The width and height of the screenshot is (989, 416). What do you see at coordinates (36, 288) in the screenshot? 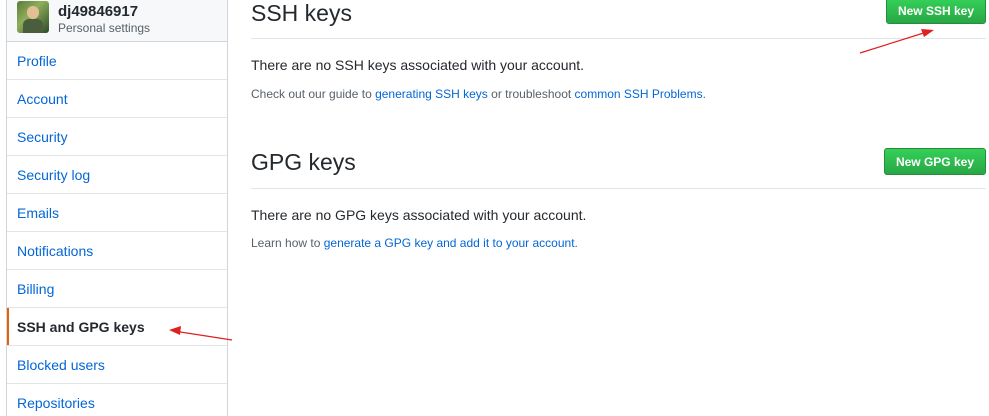
I see `sidebar-item-label: Billing` at bounding box center [36, 288].